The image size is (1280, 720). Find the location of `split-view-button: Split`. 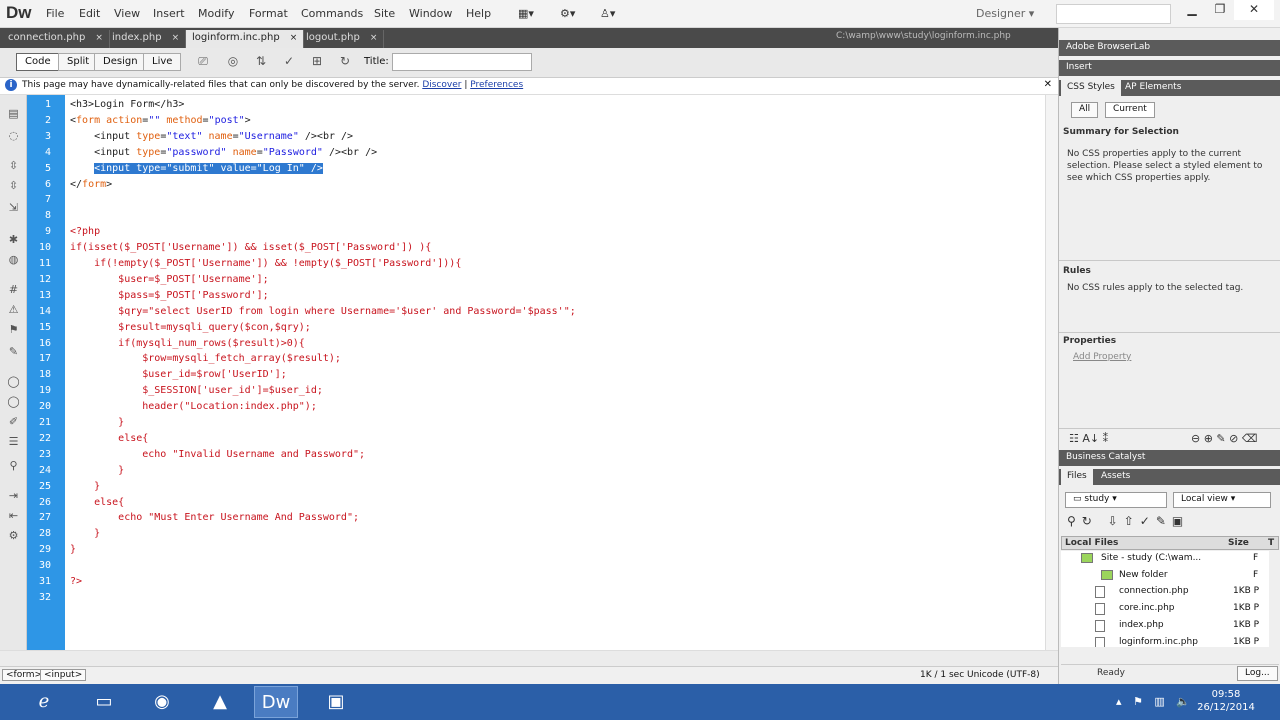

split-view-button: Split is located at coordinates (78, 62).